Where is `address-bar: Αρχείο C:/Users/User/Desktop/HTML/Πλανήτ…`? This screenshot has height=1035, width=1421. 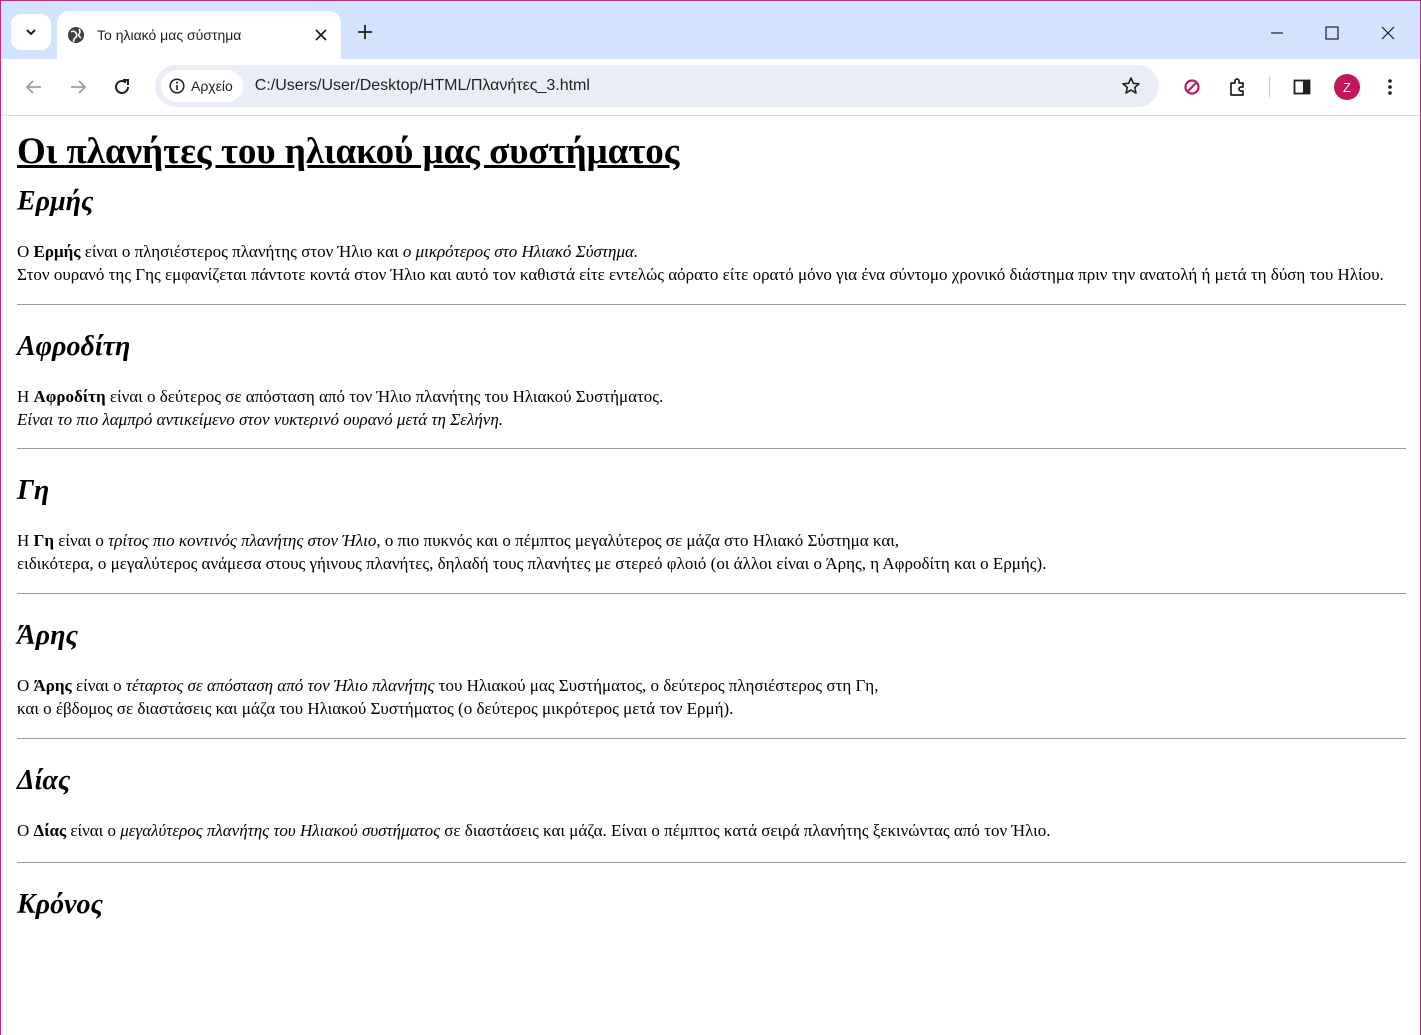 address-bar: Αρχείο C:/Users/User/Desktop/HTML/Πλανήτ… is located at coordinates (657, 86).